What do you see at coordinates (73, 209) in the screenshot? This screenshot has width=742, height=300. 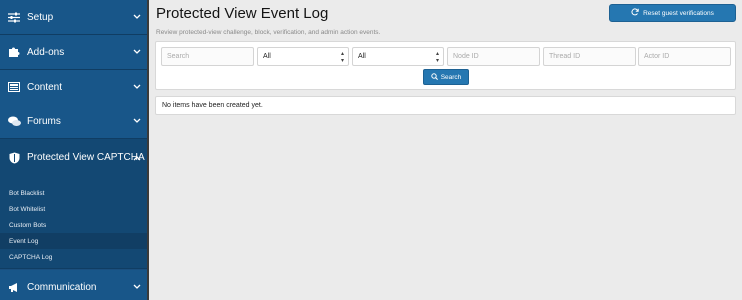 I see `sidebar-item-bot-whitelist: Bot Whitelist` at bounding box center [73, 209].